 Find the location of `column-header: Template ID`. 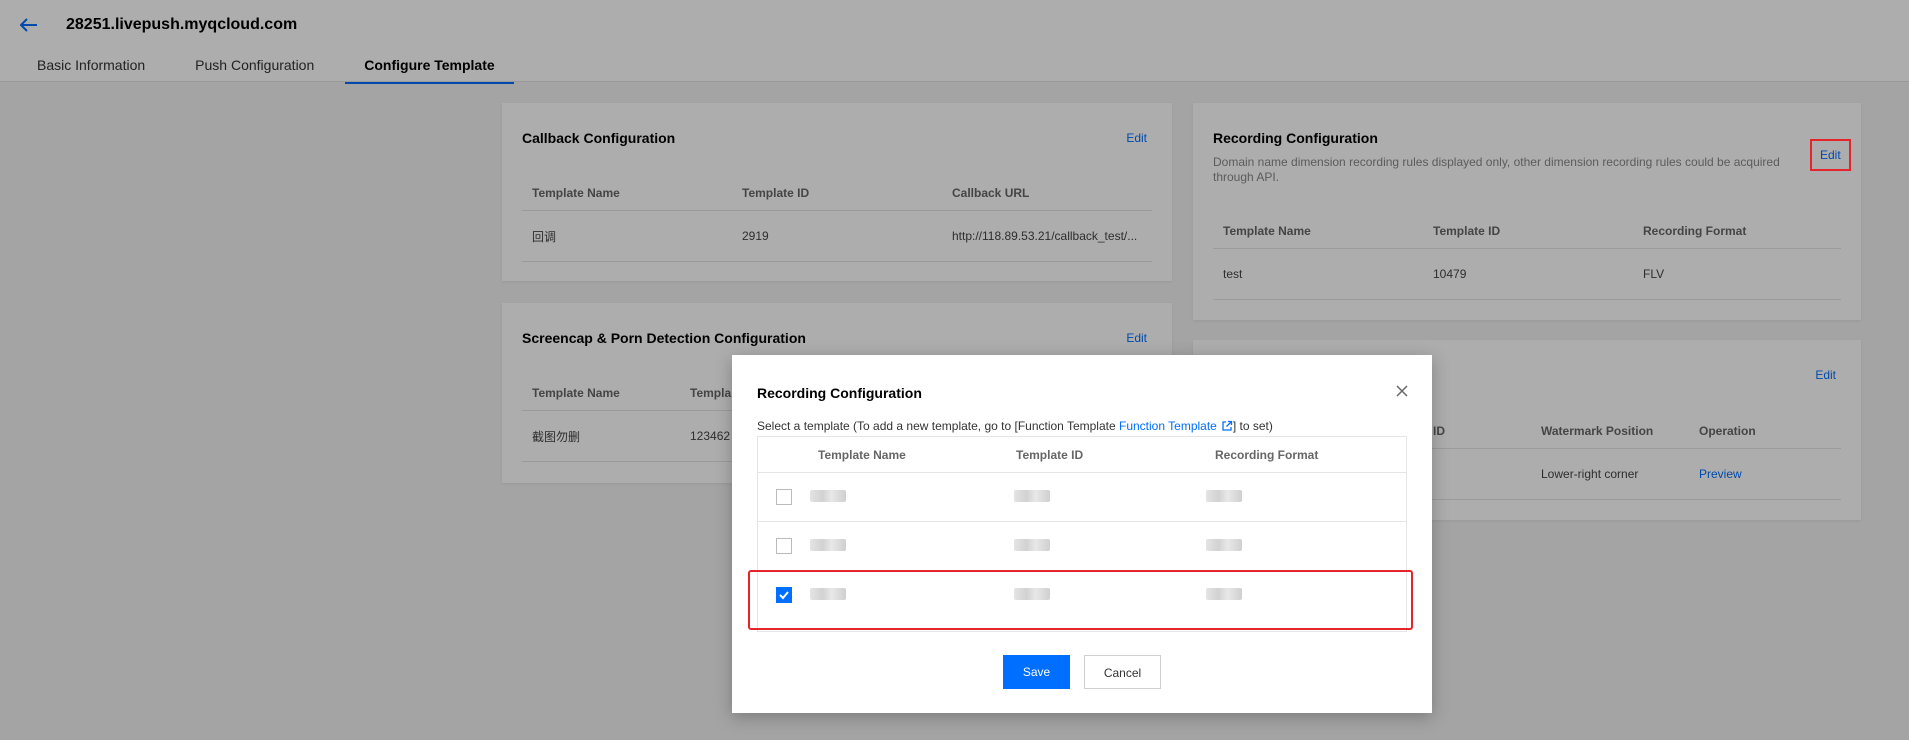

column-header: Template ID is located at coordinates (1050, 455).